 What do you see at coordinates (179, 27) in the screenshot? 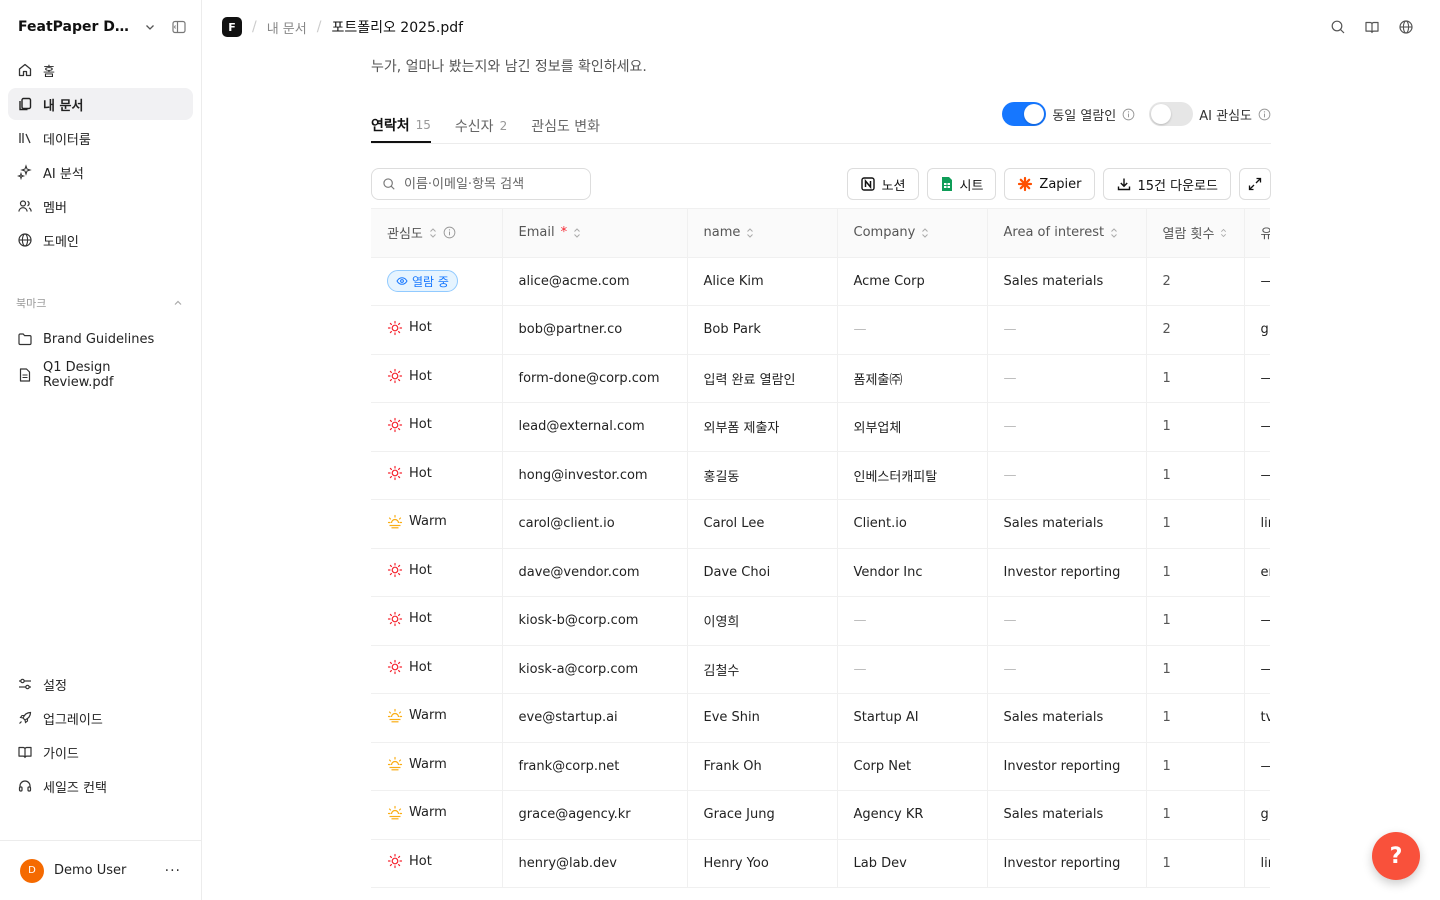
I see `sidebar-collapse-icon` at bounding box center [179, 27].